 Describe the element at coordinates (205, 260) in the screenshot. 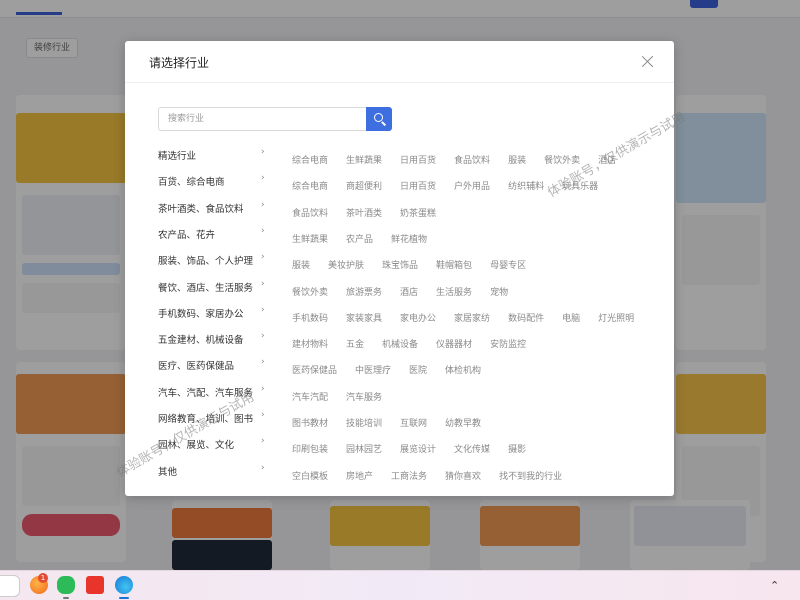

I see `category-label: 服装、饰品、个人护理` at that location.